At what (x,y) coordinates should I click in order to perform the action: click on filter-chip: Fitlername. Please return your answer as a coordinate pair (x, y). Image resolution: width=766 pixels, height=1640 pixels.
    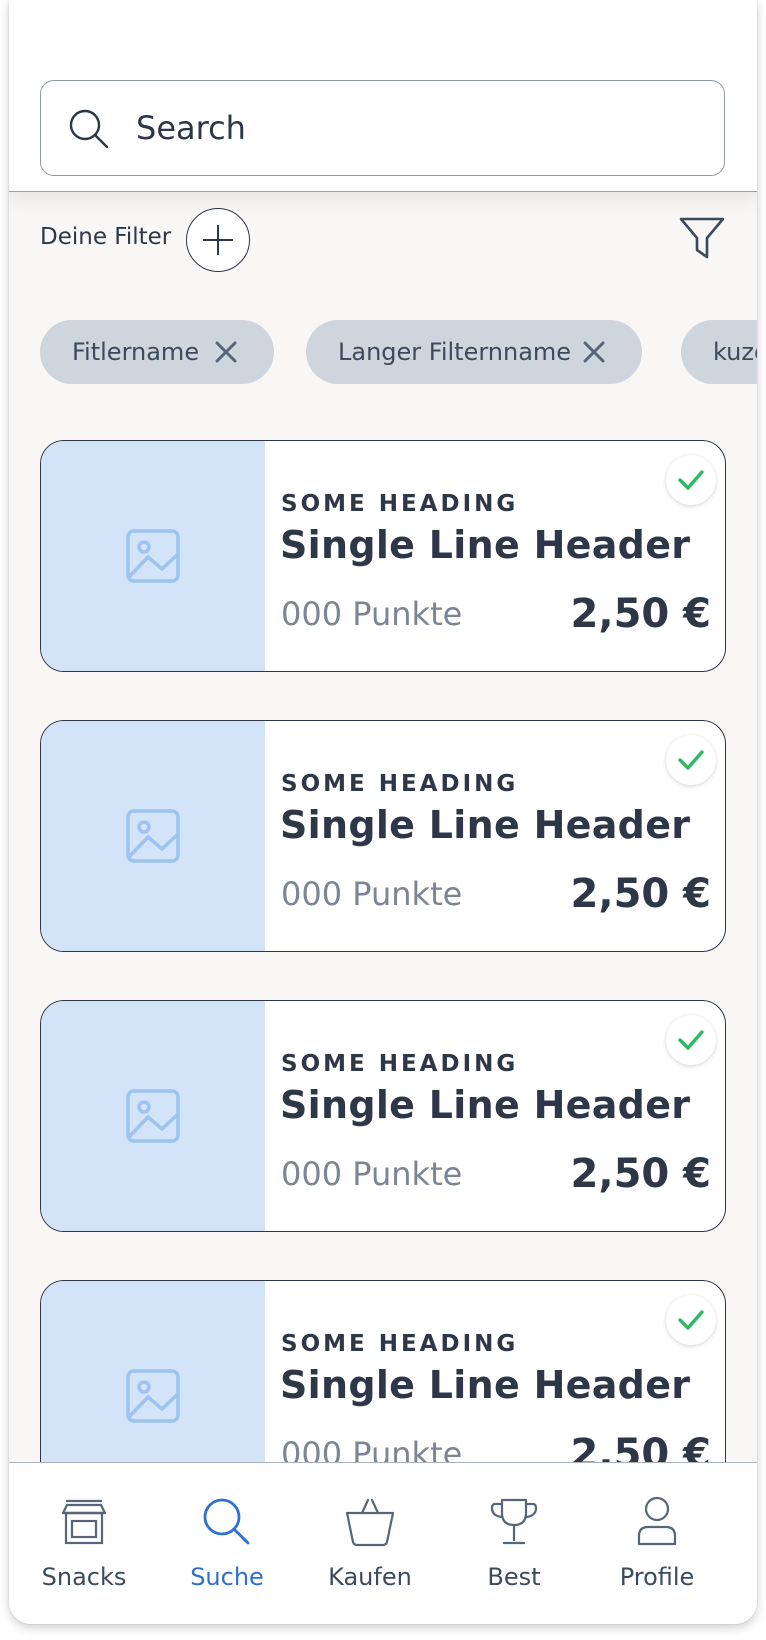
    Looking at the image, I should click on (157, 352).